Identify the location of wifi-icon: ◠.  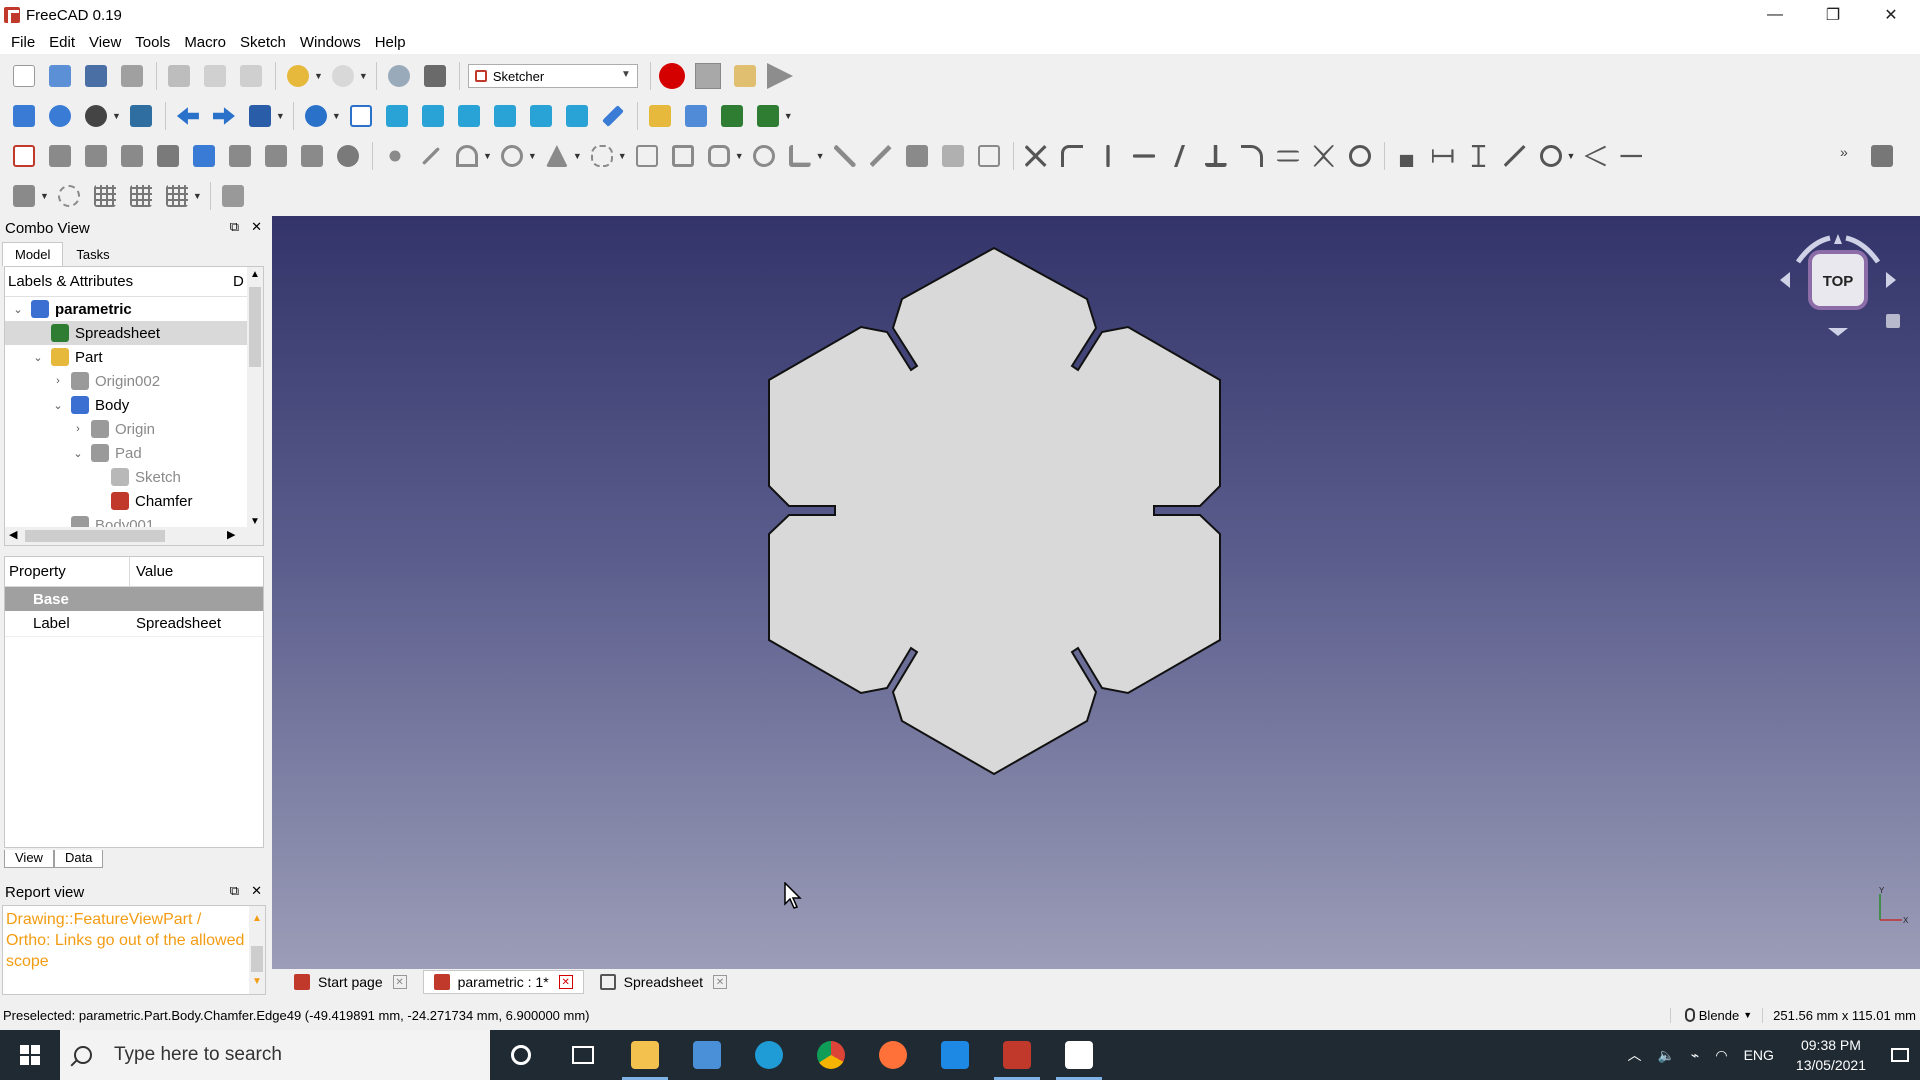
(1721, 1055).